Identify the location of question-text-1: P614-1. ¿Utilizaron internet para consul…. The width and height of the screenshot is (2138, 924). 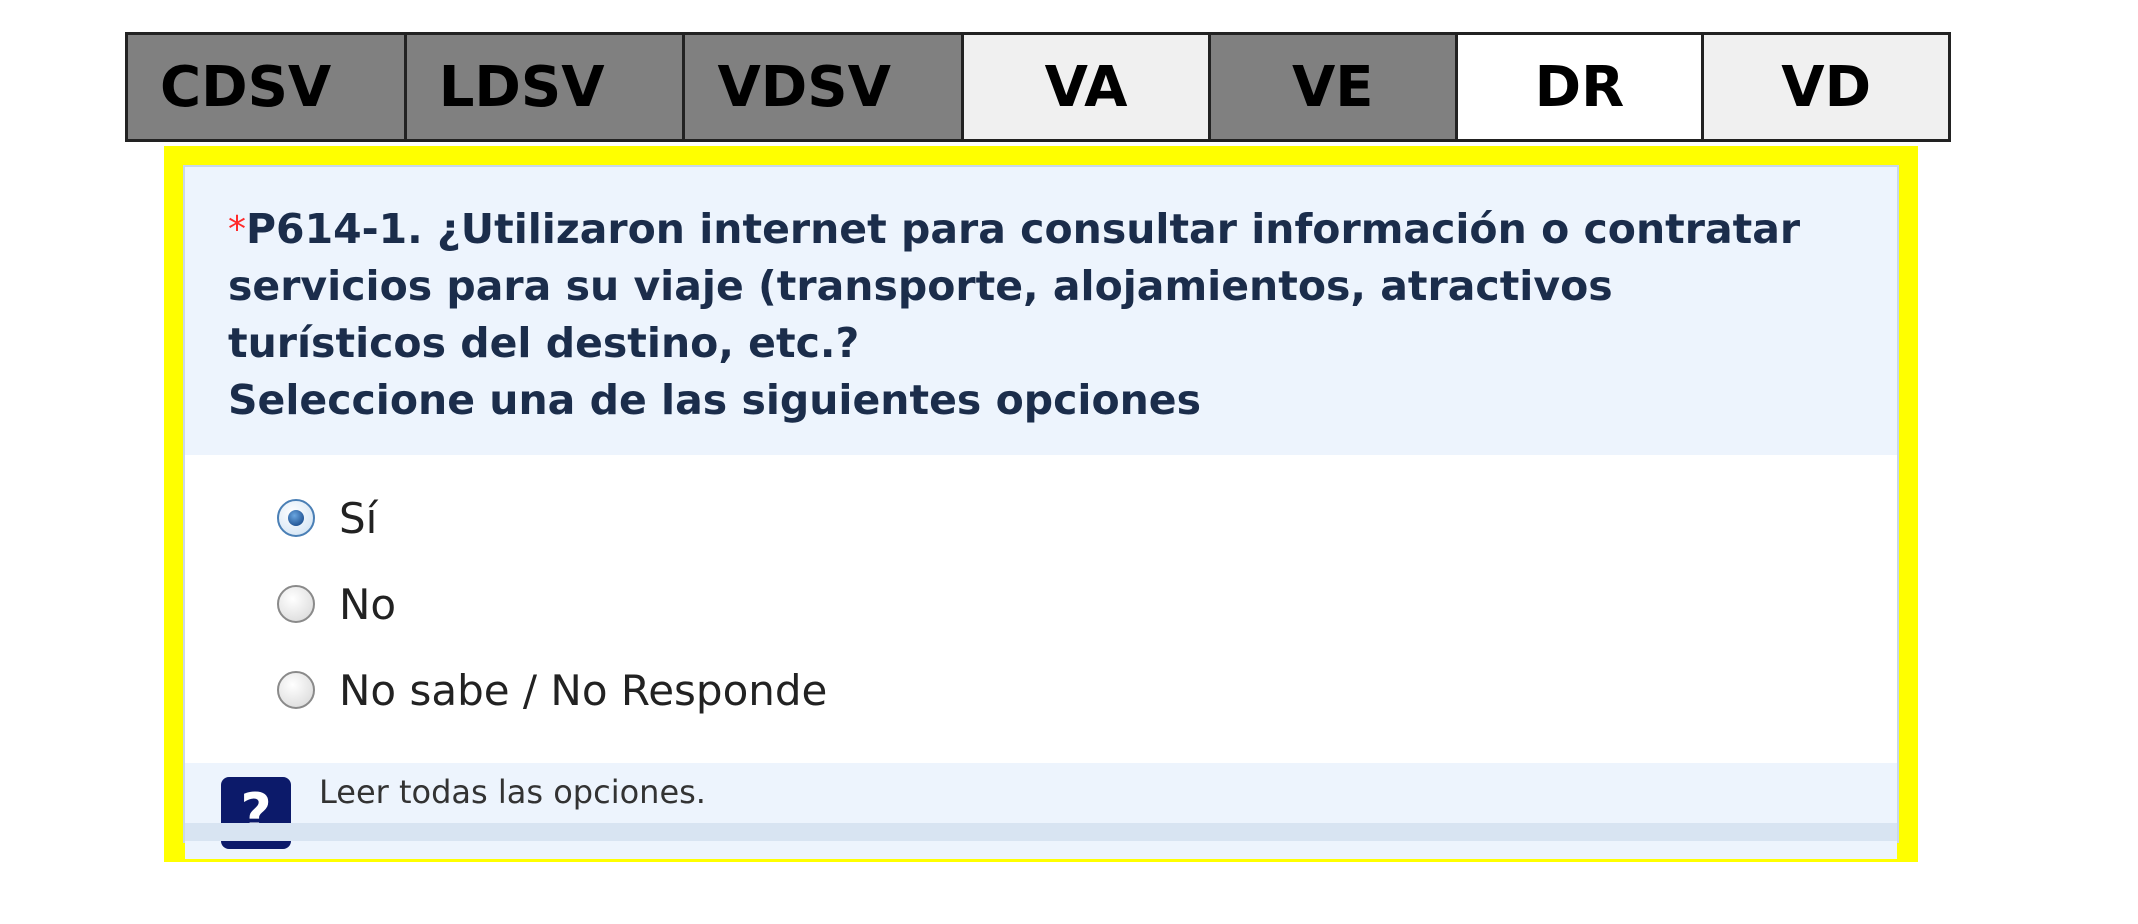
(1023, 229).